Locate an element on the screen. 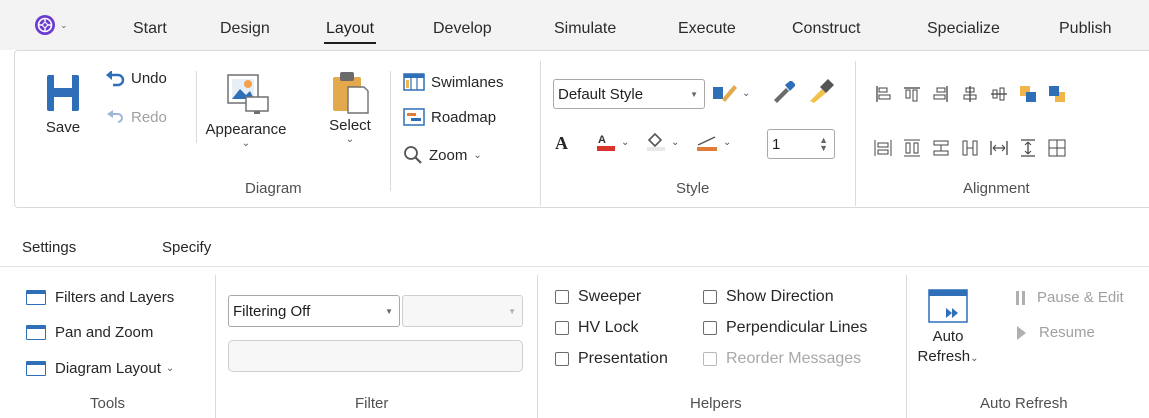 The height and width of the screenshot is (418, 1149). select-button: Select ⌄ is located at coordinates (350, 107).